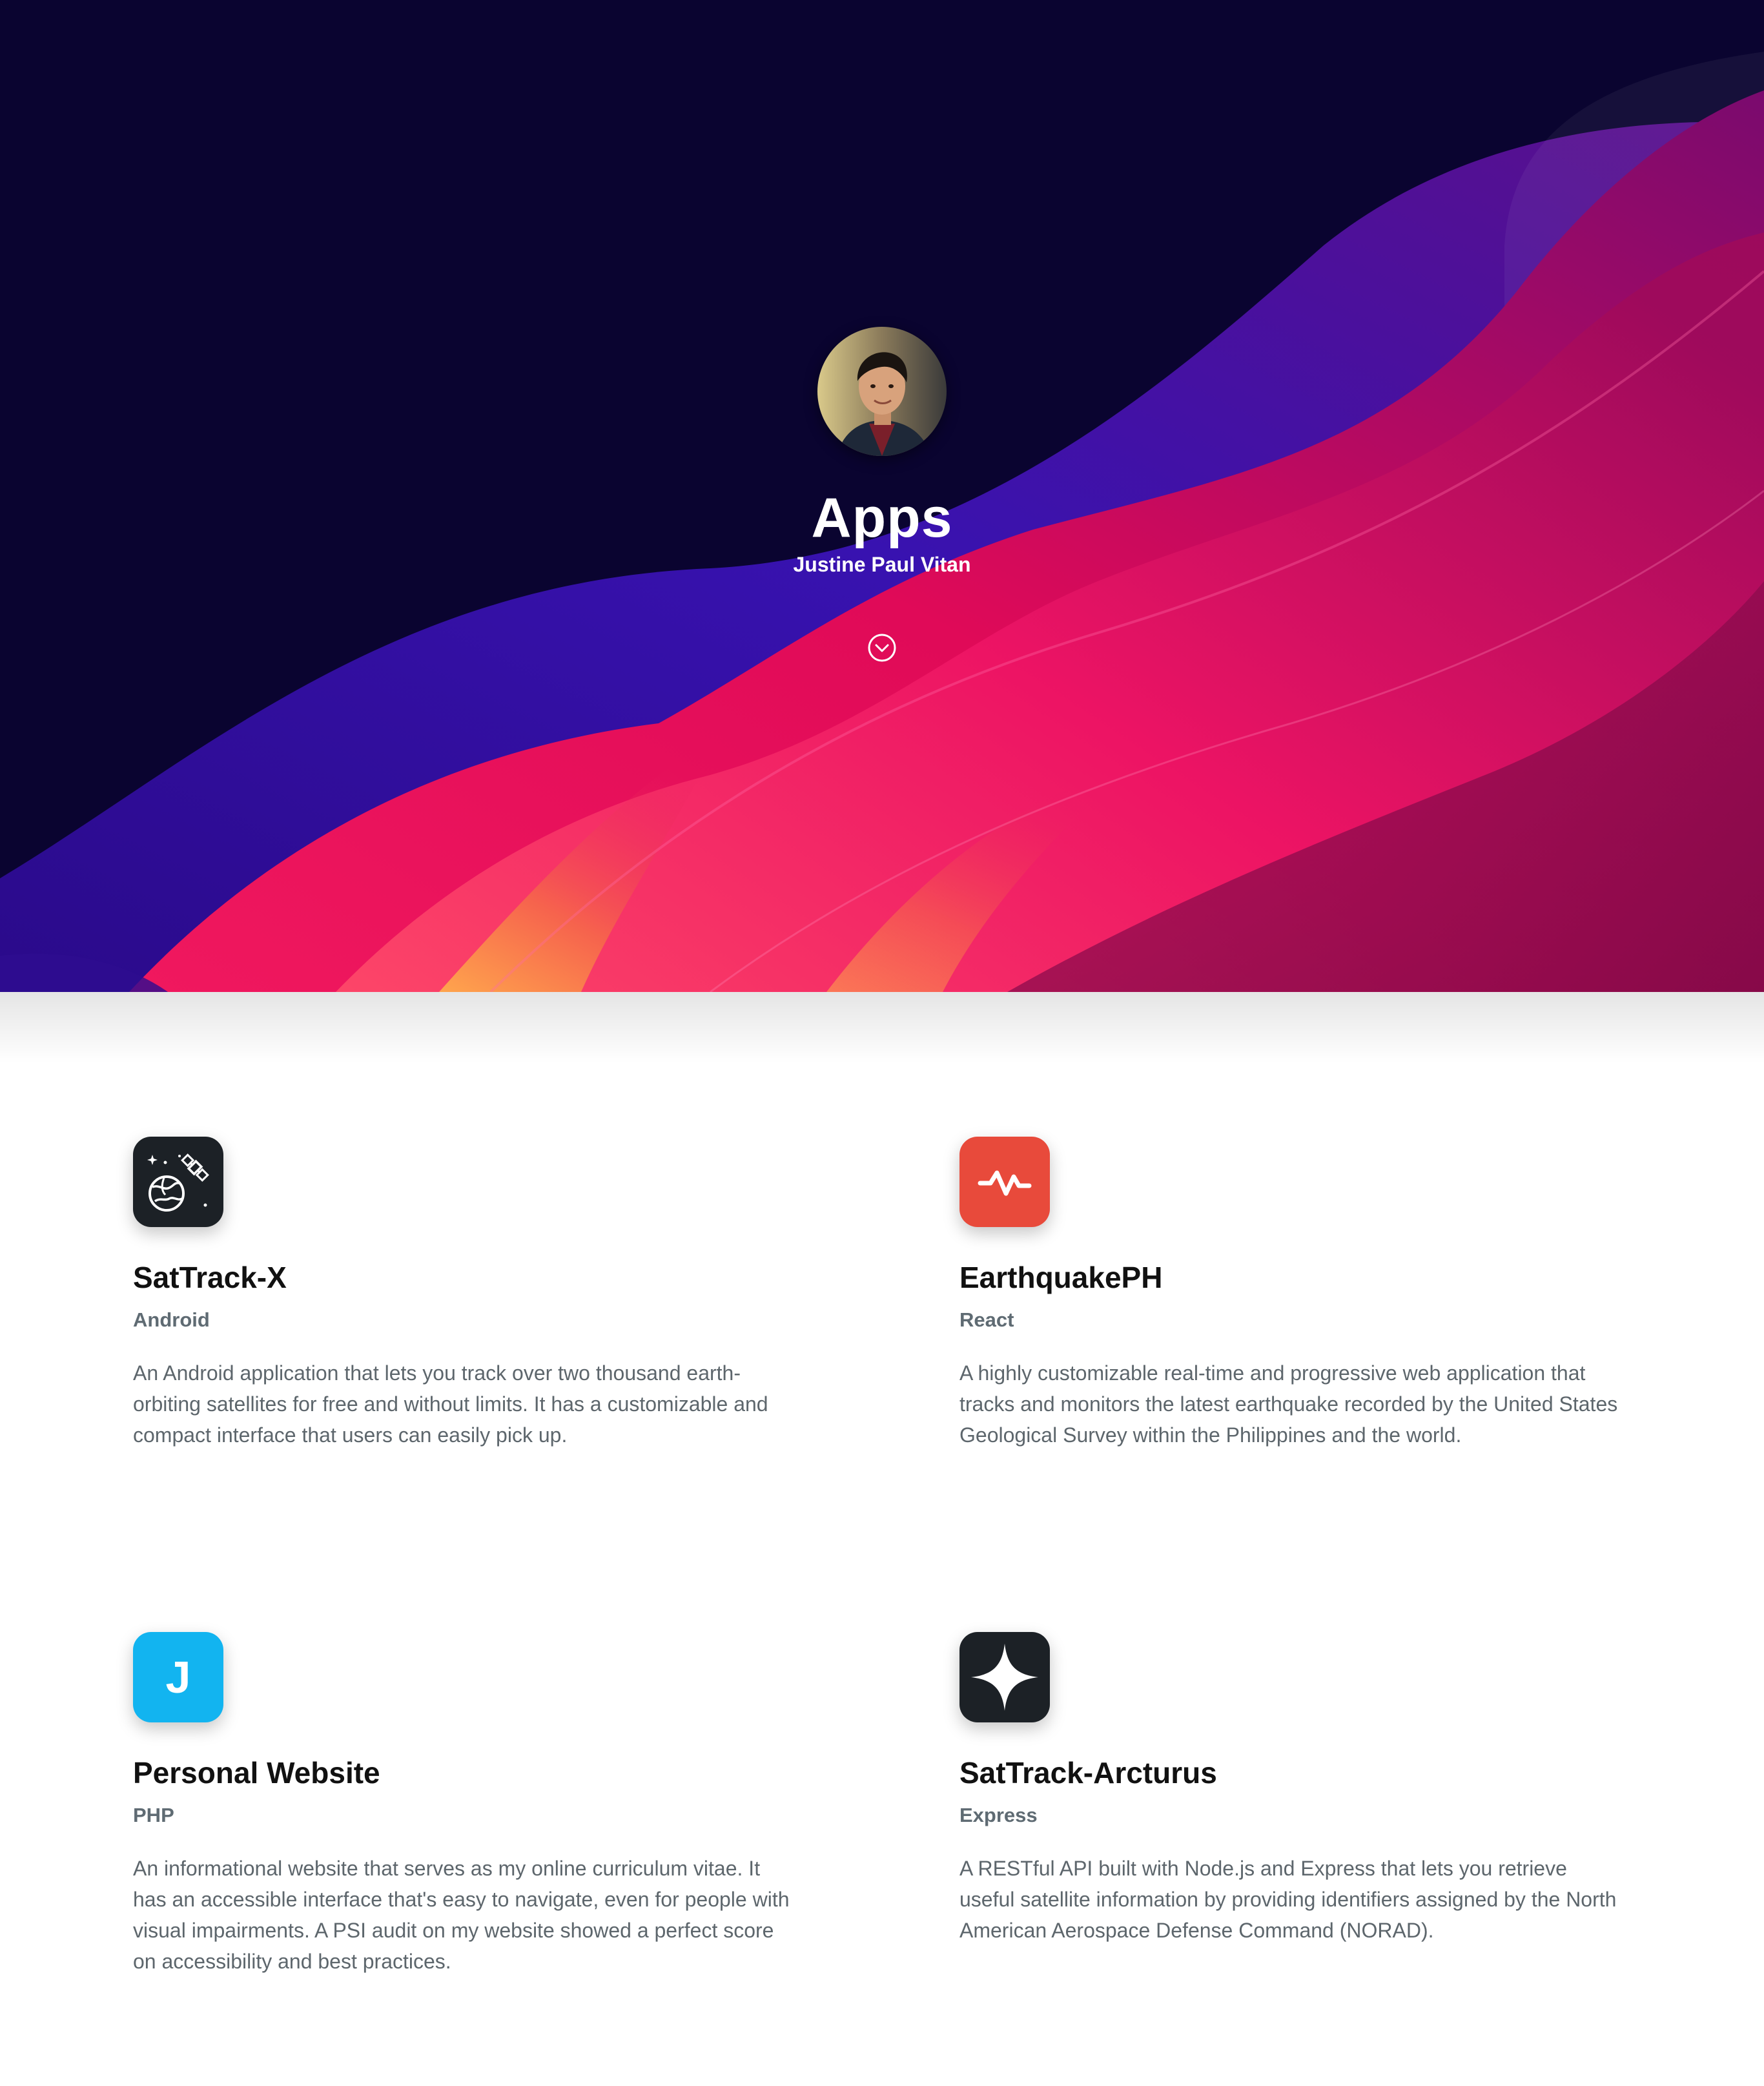 This screenshot has width=1764, height=2086. What do you see at coordinates (882, 518) in the screenshot?
I see `page-title: Apps` at bounding box center [882, 518].